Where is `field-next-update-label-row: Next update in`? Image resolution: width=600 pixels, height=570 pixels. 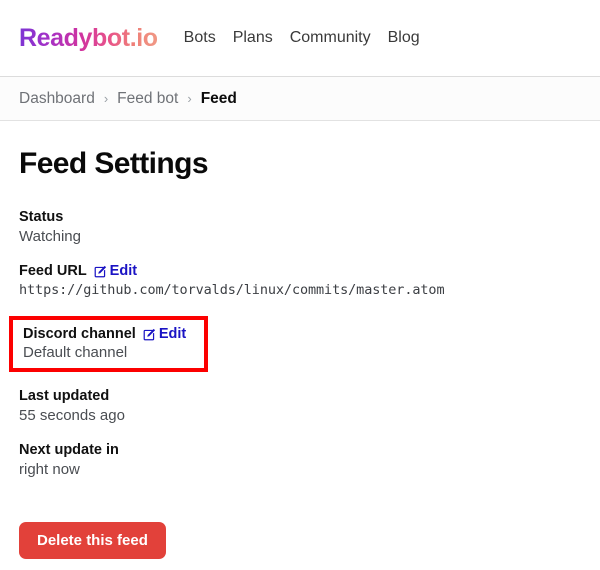 field-next-update-label-row: Next update in is located at coordinates (300, 450).